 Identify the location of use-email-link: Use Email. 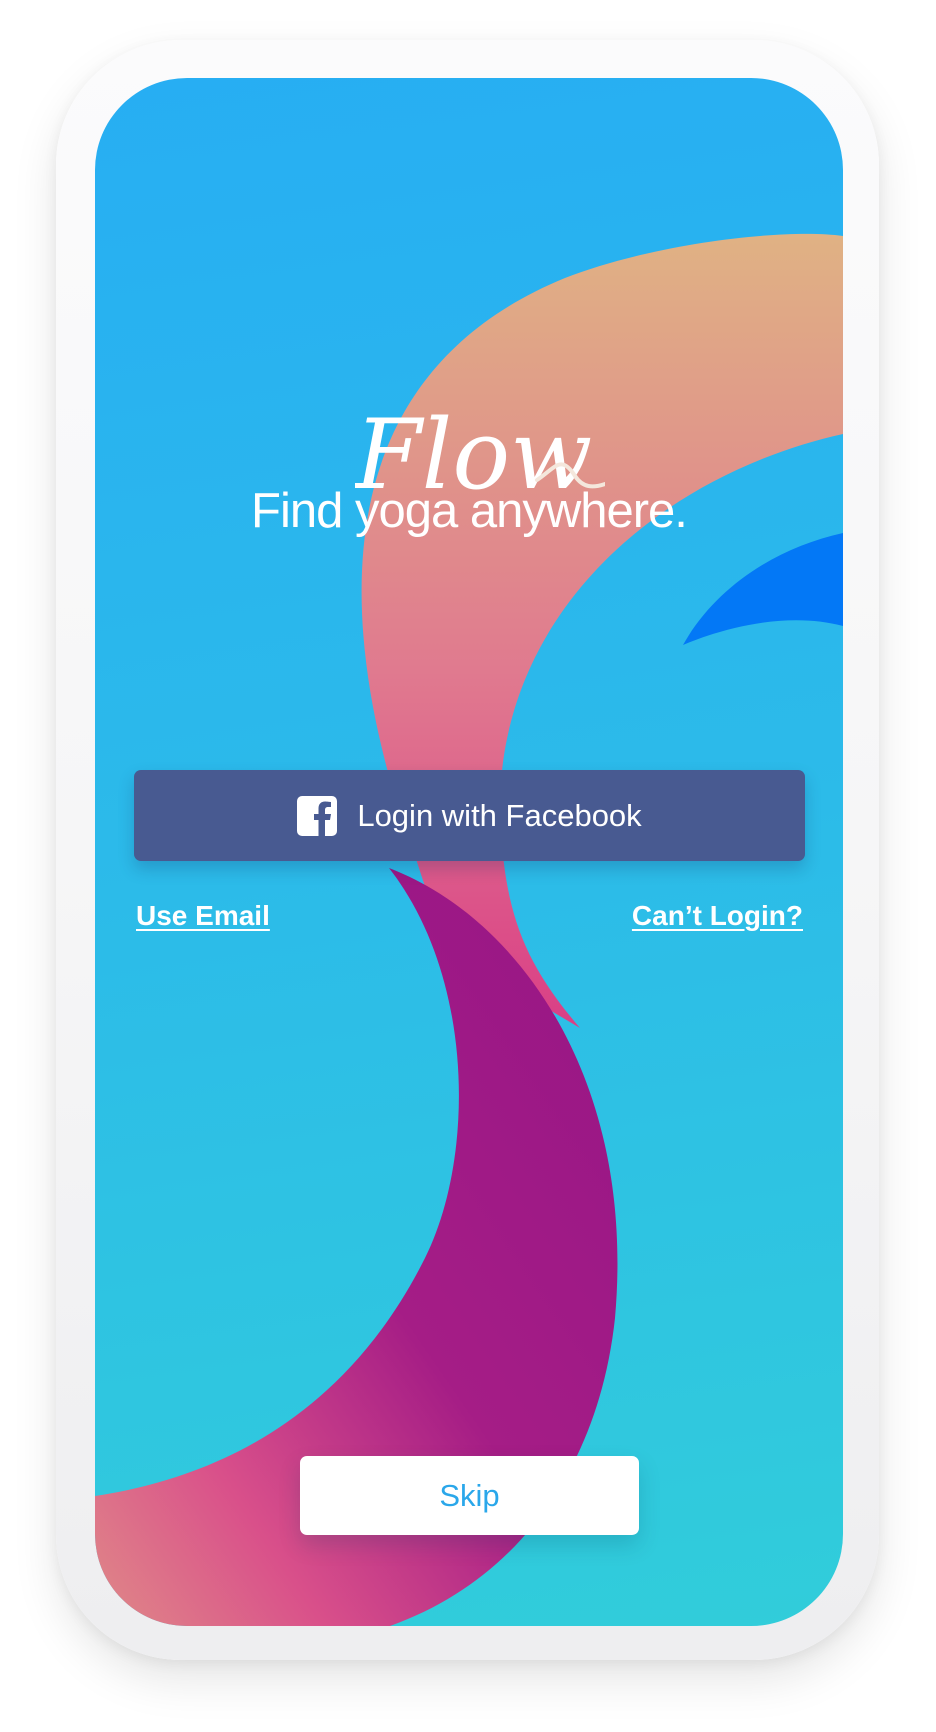
(203, 916).